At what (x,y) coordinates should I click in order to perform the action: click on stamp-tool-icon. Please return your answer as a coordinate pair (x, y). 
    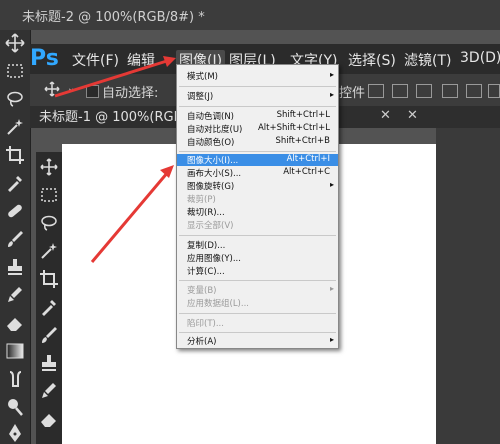
    Looking at the image, I should click on (15, 267).